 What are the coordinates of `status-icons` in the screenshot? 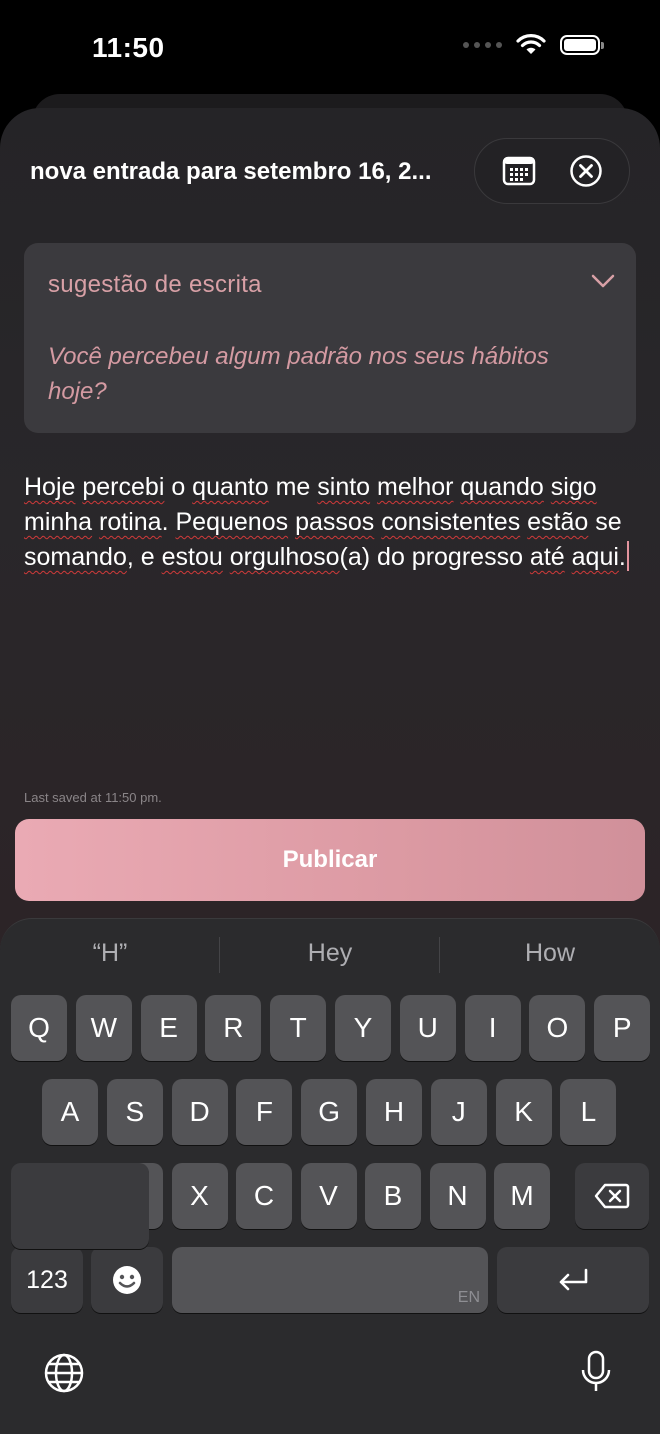 It's located at (533, 45).